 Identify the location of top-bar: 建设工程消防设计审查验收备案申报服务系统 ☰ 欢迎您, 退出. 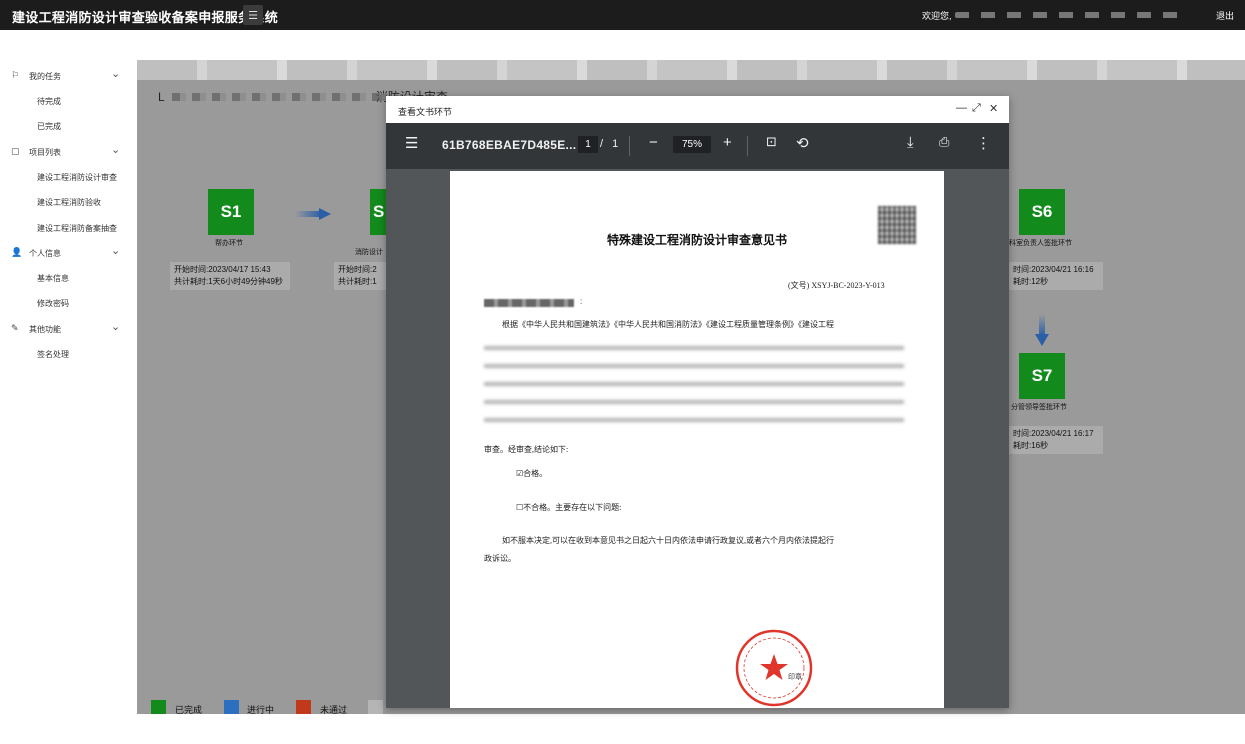
(622, 15).